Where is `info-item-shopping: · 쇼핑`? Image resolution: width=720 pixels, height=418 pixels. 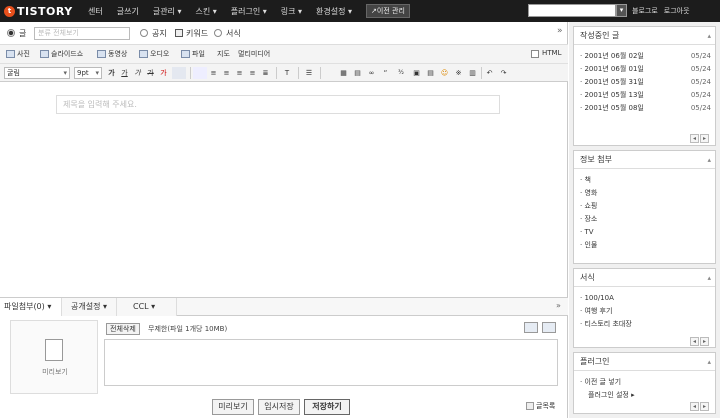 info-item-shopping: · 쇼핑 is located at coordinates (644, 206).